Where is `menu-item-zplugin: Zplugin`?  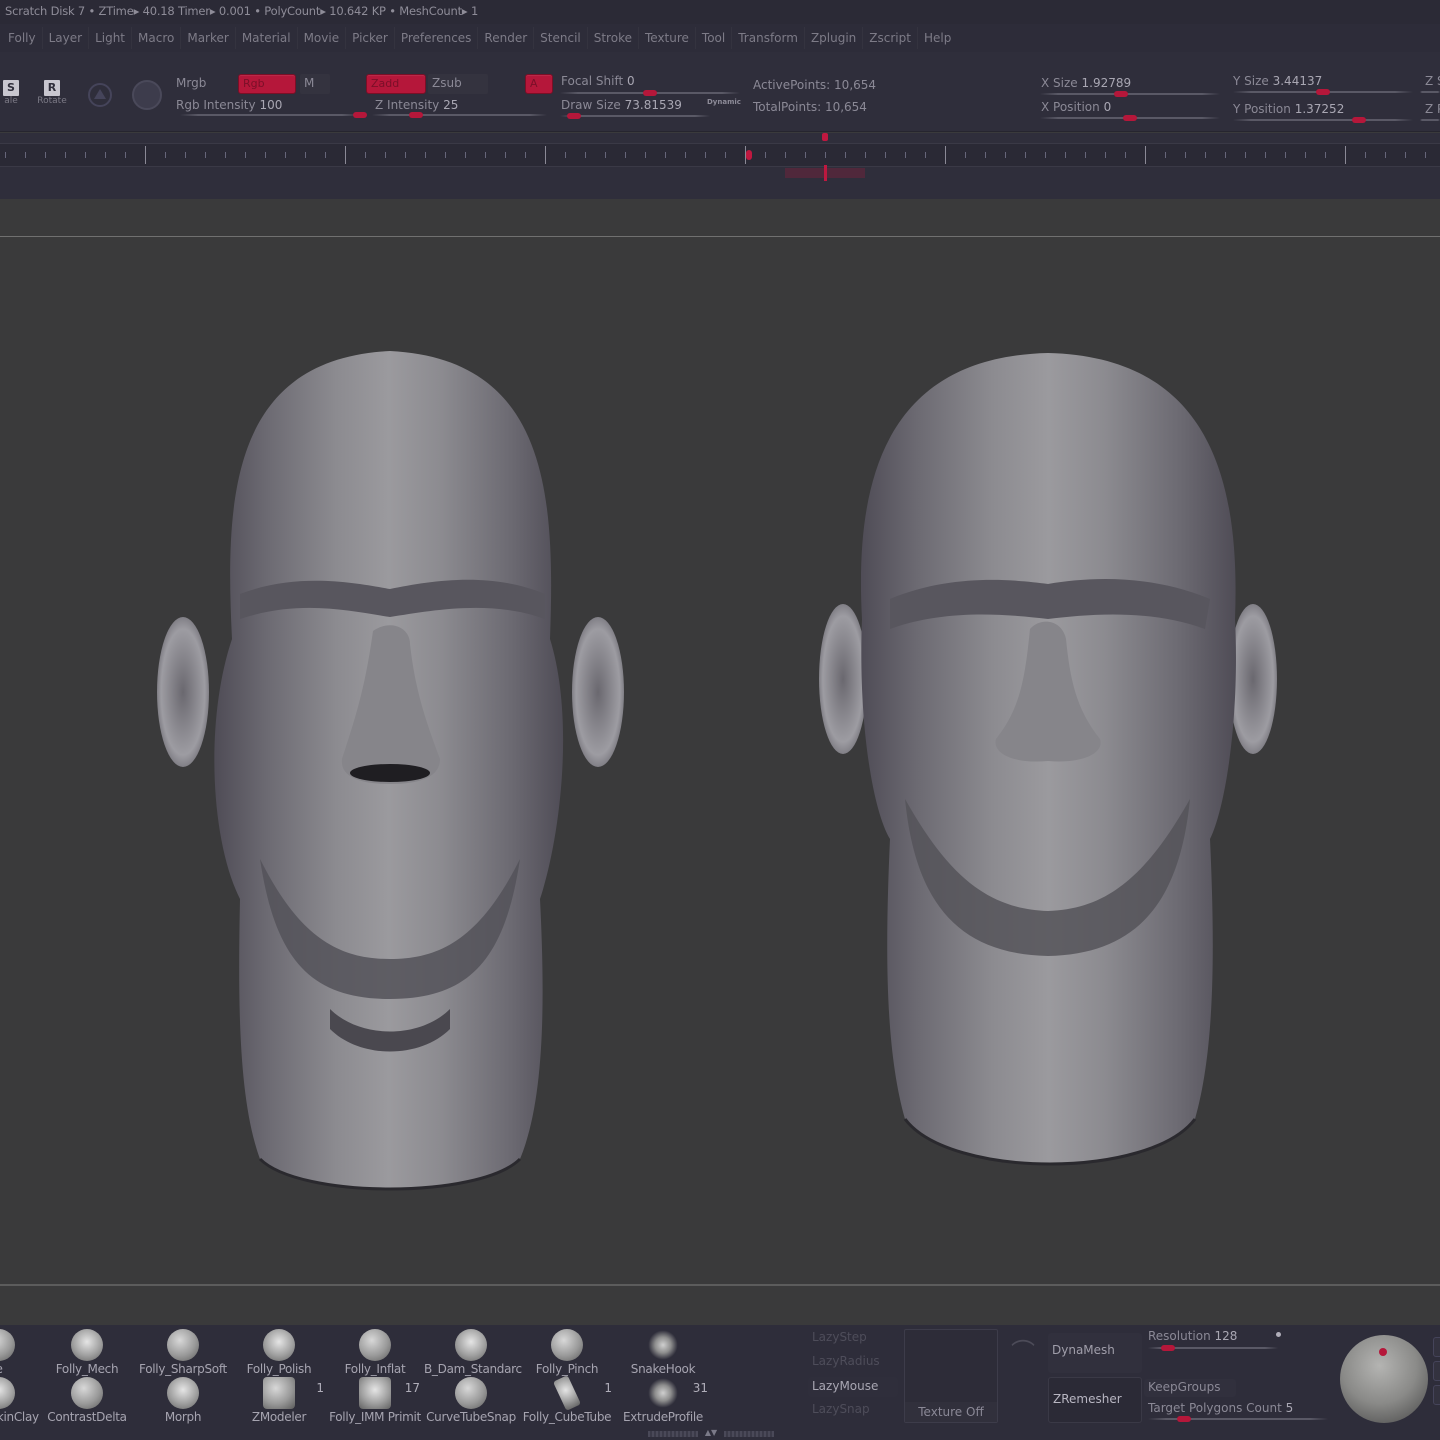 menu-item-zplugin: Zplugin is located at coordinates (834, 38).